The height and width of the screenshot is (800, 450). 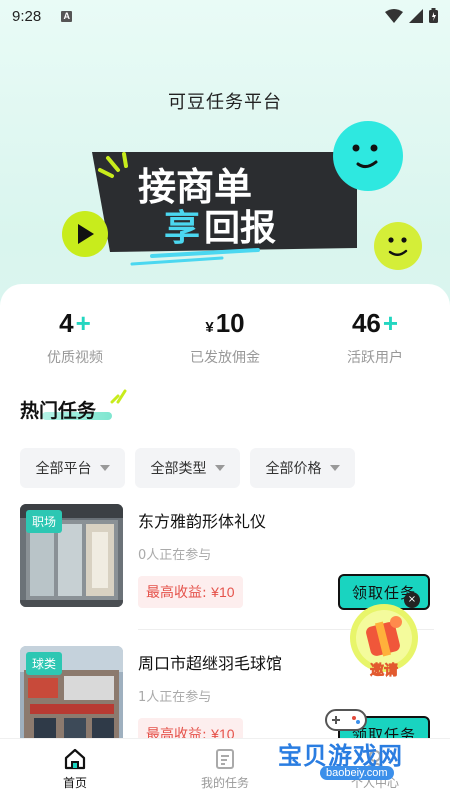 What do you see at coordinates (224, 783) in the screenshot?
I see `nav-label: 我的任务` at bounding box center [224, 783].